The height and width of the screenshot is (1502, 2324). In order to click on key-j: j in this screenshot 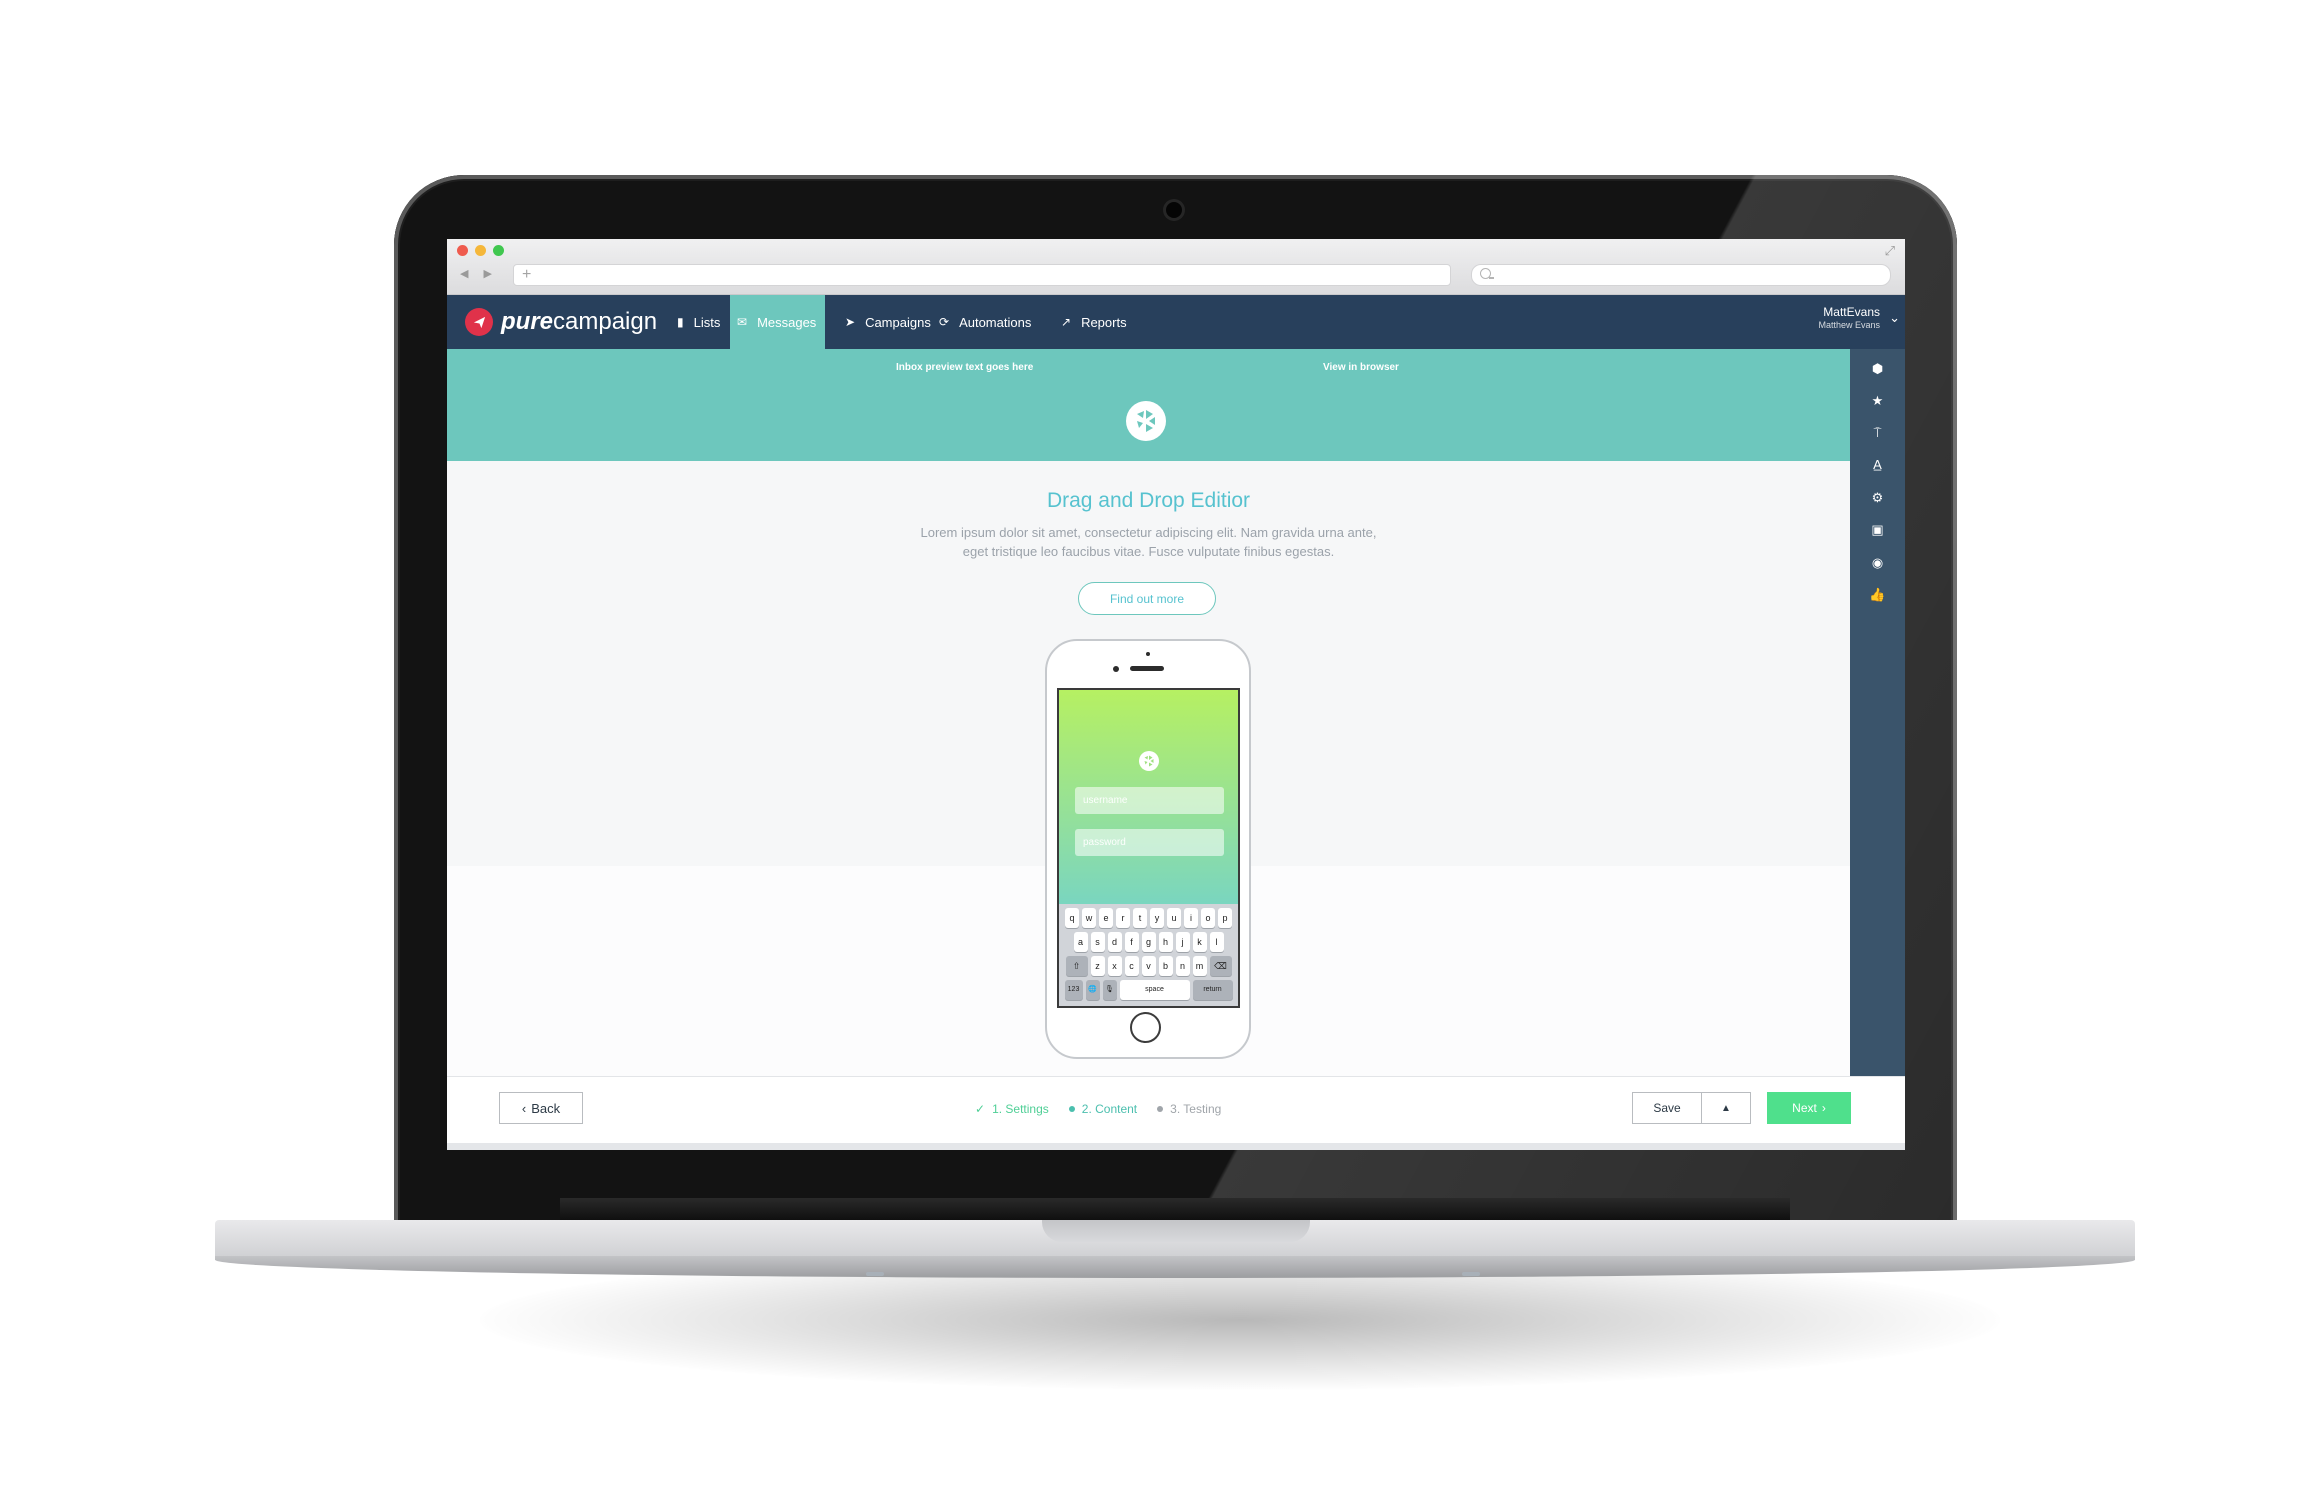, I will do `click(1182, 942)`.